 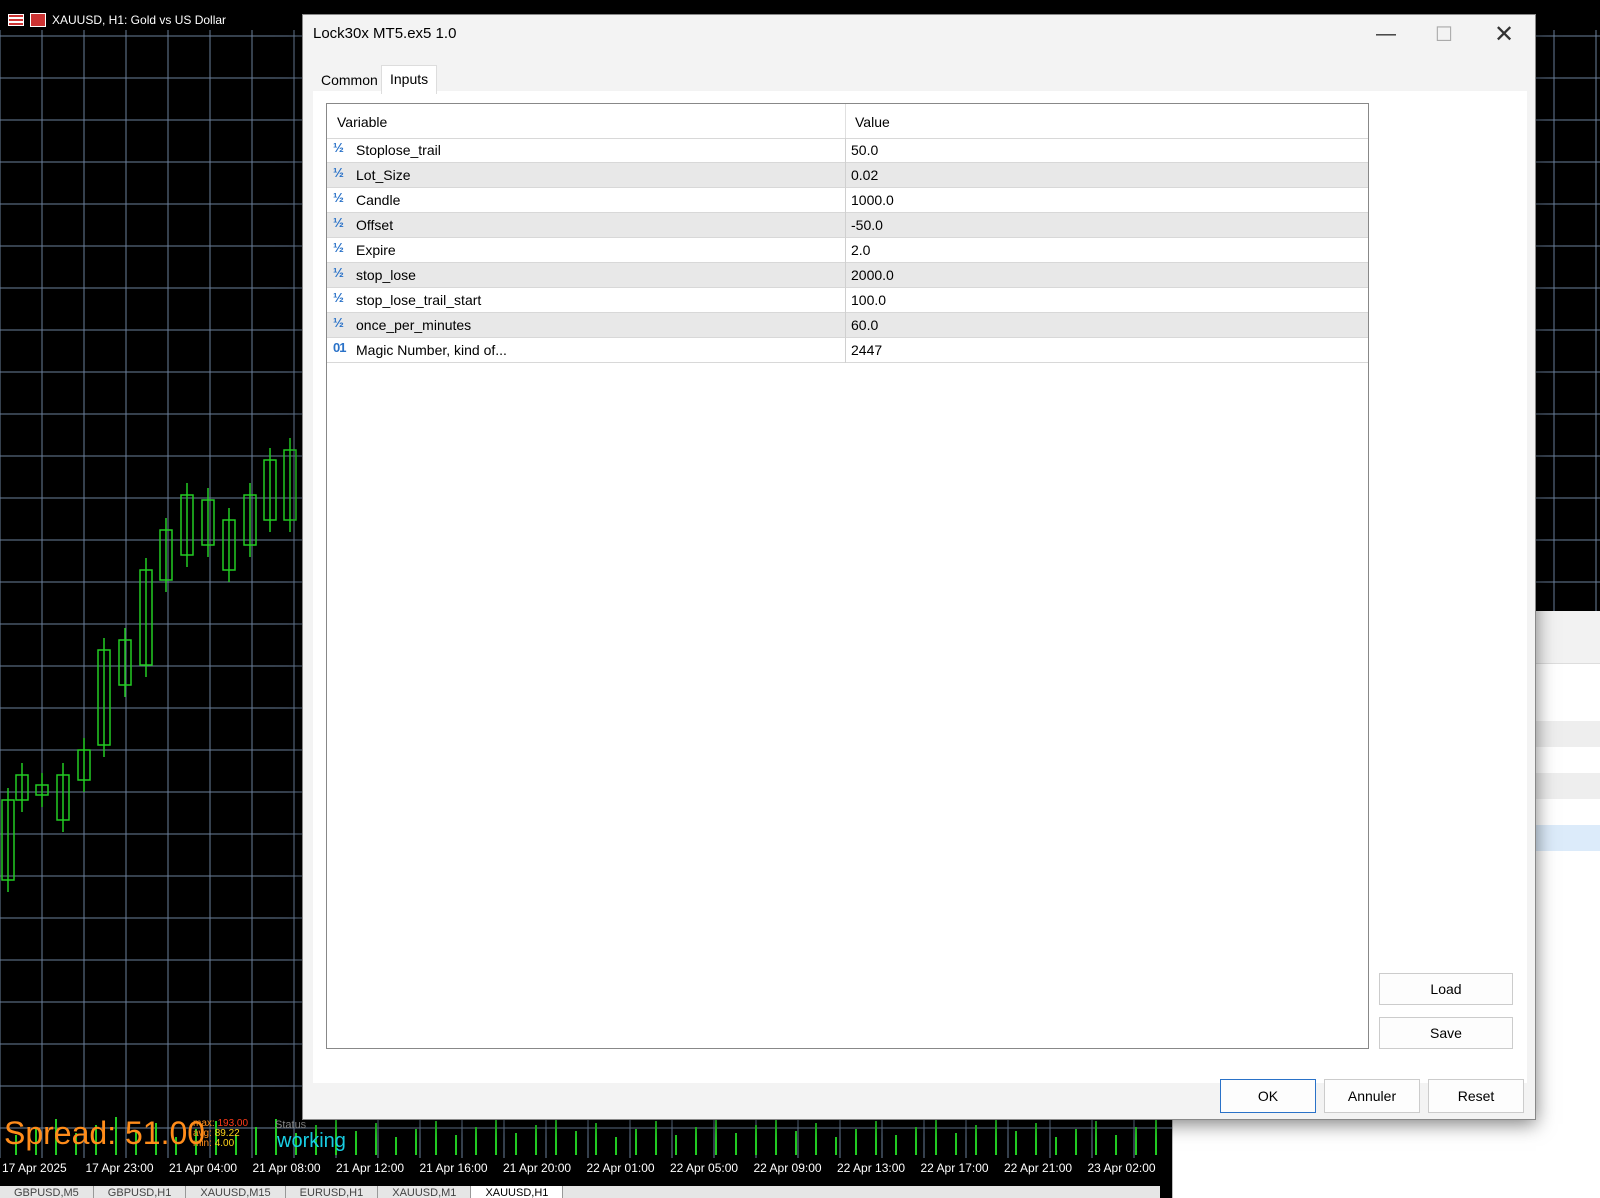 I want to click on load-button: Load, so click(x=1446, y=989).